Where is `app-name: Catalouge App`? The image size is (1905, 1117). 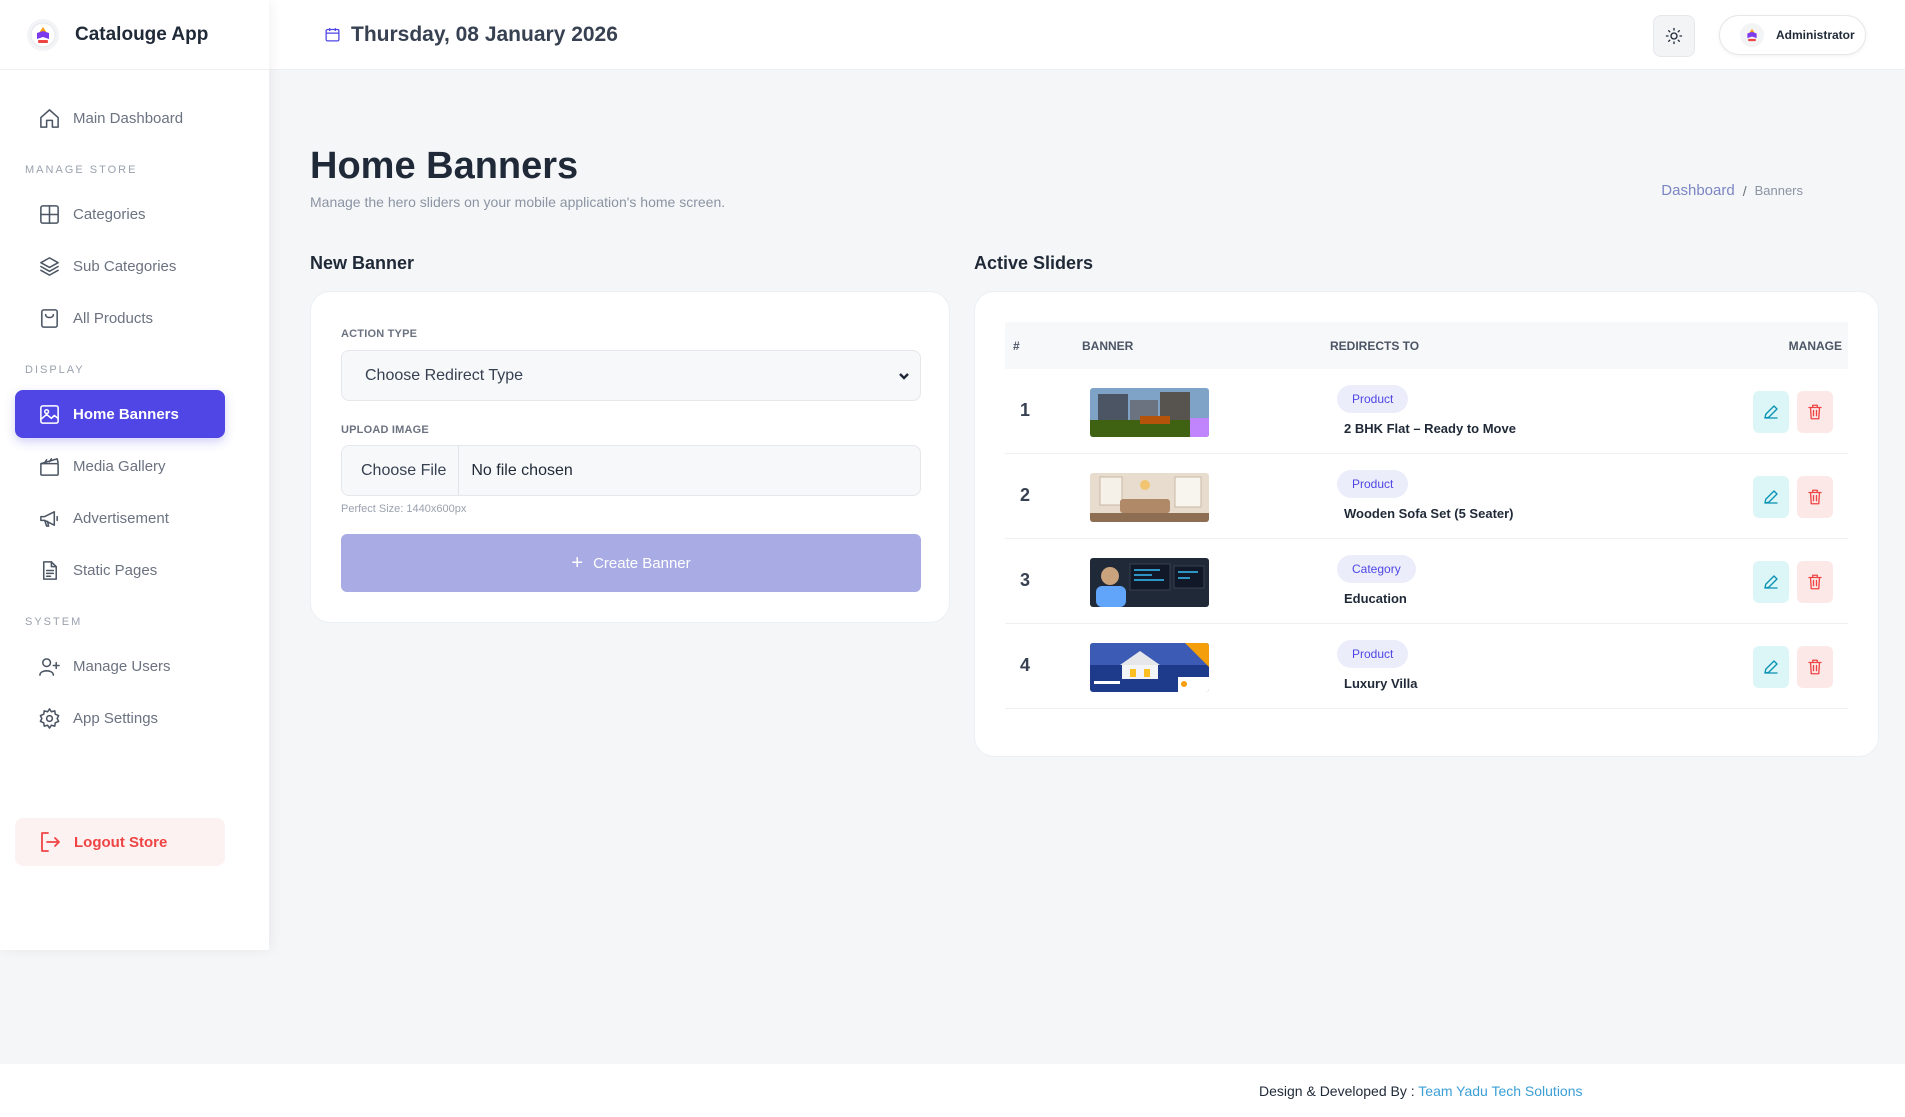 app-name: Catalouge App is located at coordinates (142, 34).